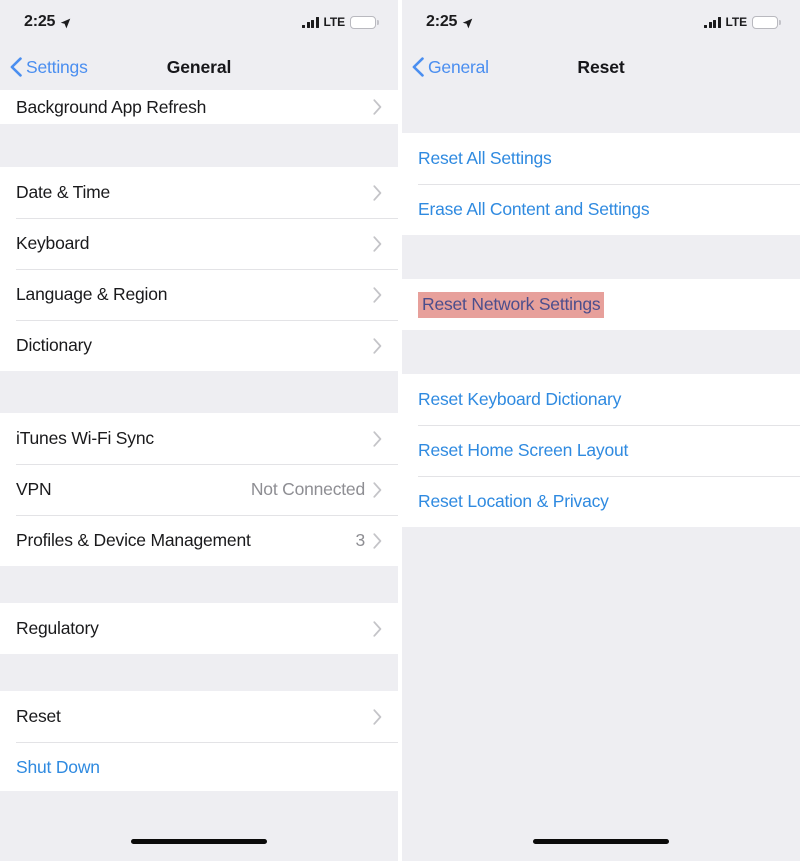  Describe the element at coordinates (63, 192) in the screenshot. I see `row-label: Date & Time` at that location.